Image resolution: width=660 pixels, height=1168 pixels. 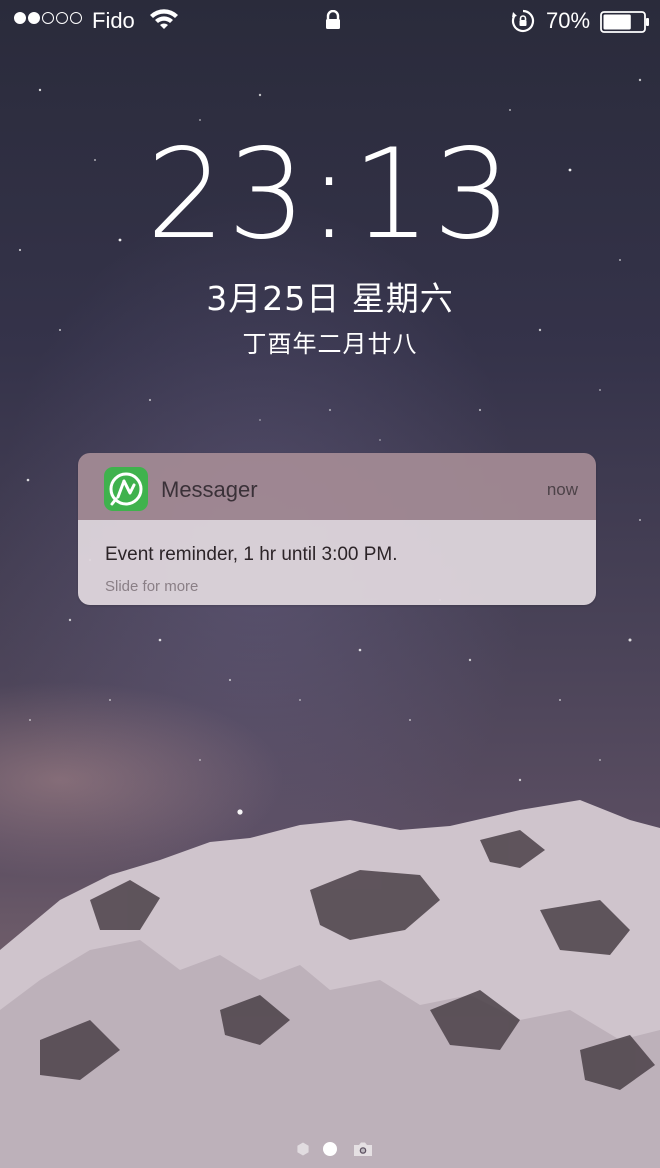 I want to click on notification-center-page-icon, so click(x=303, y=1149).